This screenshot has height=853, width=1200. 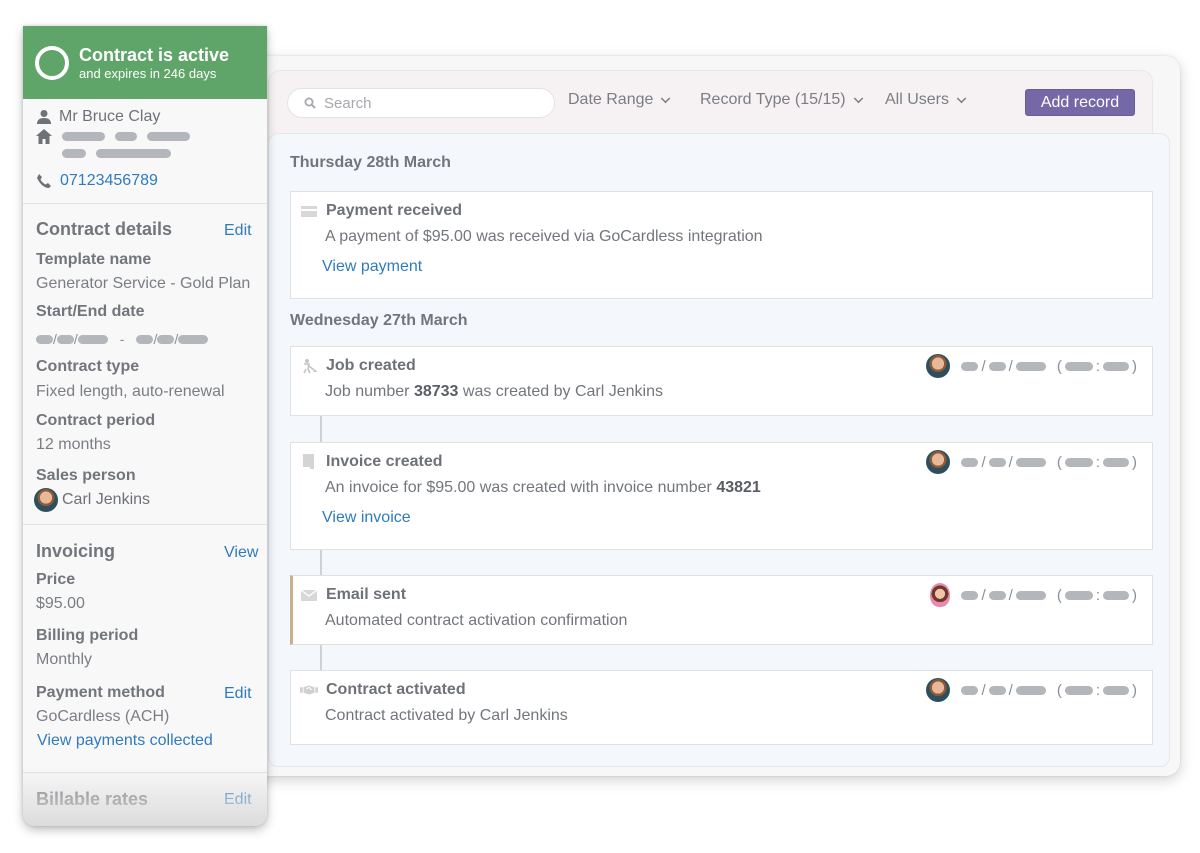 I want to click on phone-link: 07123456789, so click(x=109, y=181).